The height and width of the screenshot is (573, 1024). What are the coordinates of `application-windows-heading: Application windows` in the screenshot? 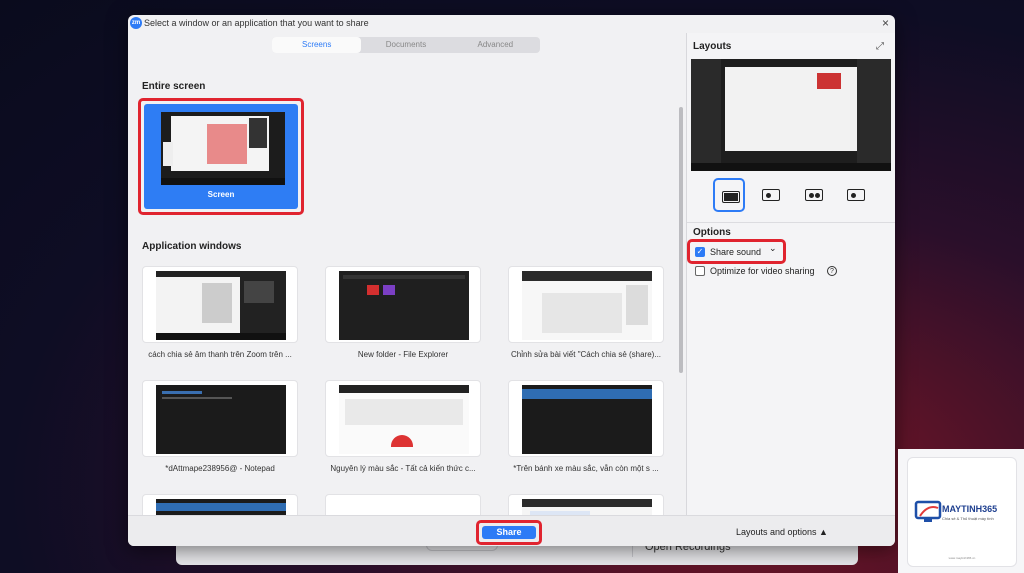 It's located at (192, 246).